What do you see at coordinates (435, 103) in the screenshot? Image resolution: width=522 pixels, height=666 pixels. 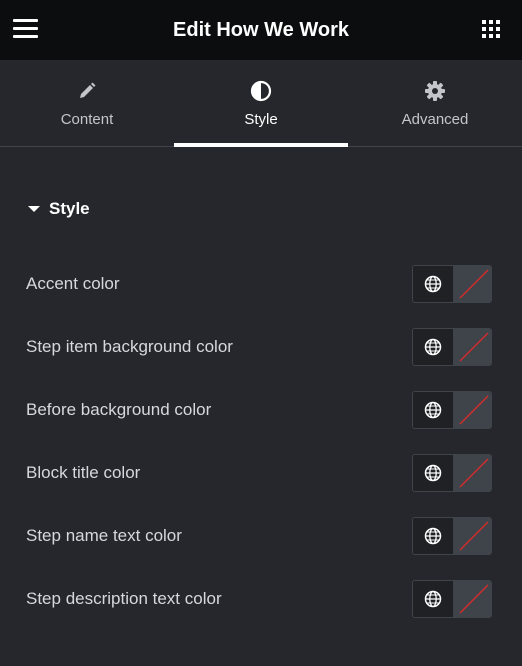 I see `tab-advanced: Advanced` at bounding box center [435, 103].